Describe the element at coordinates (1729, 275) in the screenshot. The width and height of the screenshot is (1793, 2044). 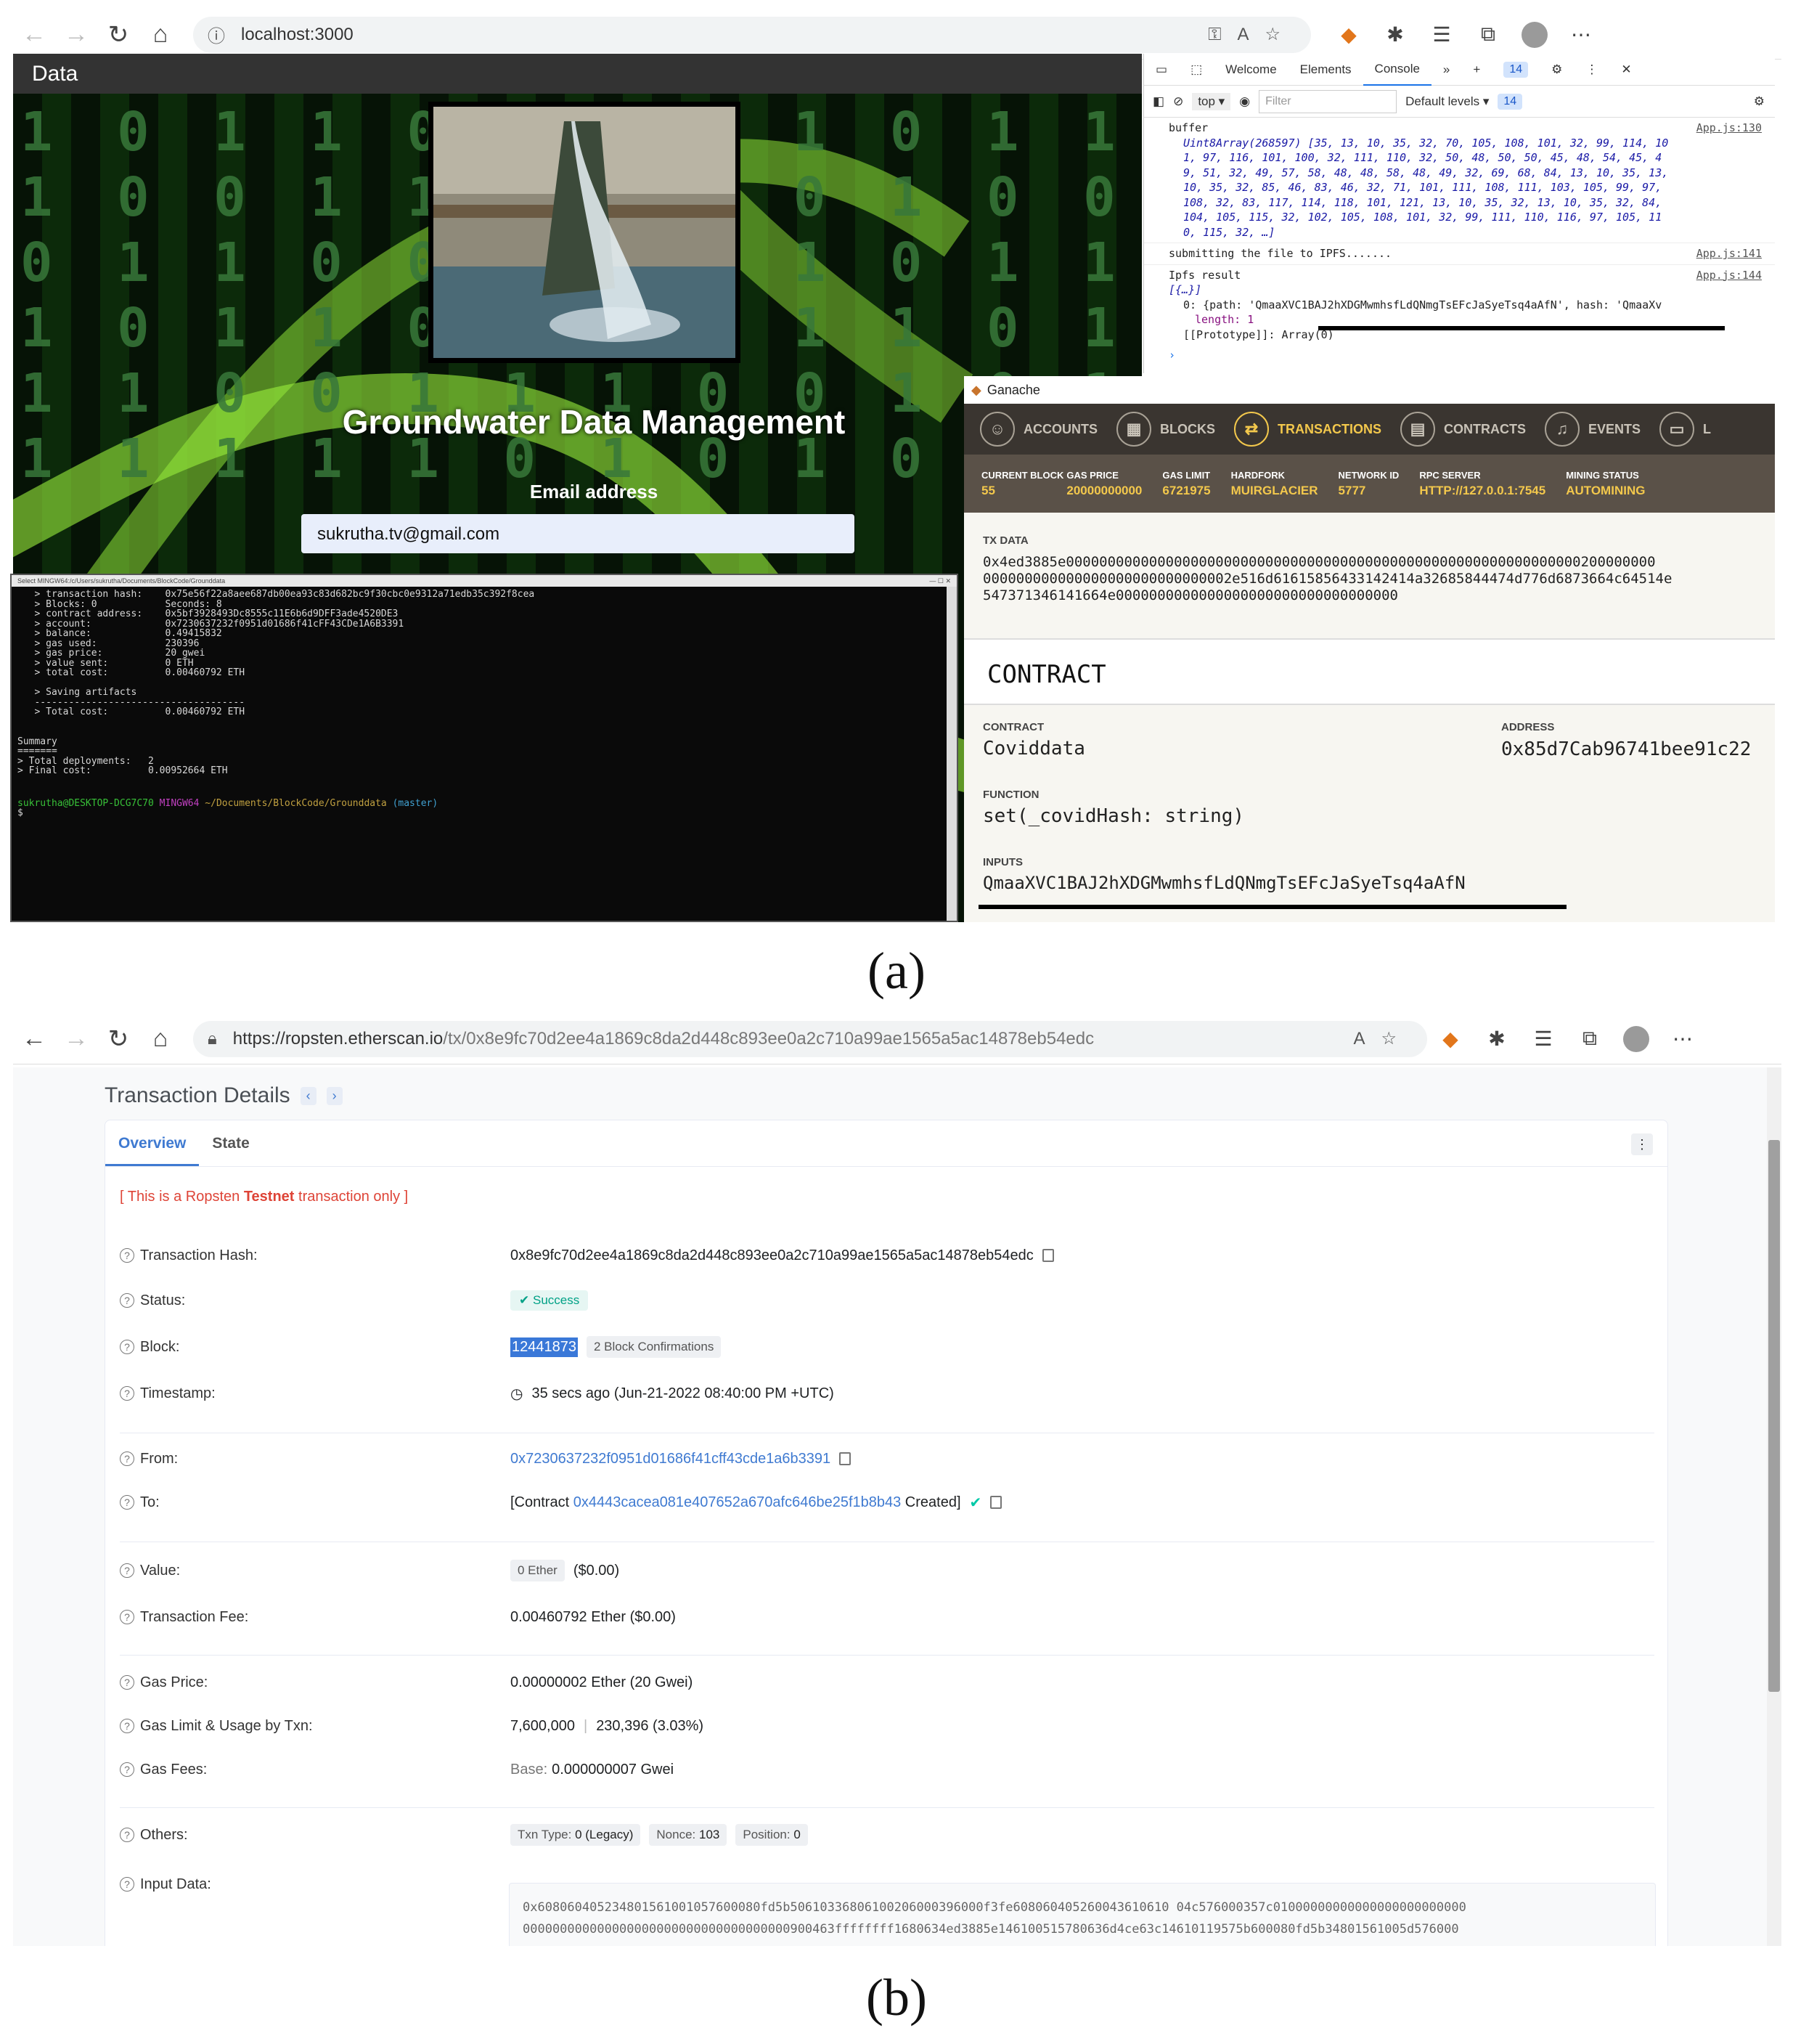
I see `log-source-3: App.js:144` at that location.